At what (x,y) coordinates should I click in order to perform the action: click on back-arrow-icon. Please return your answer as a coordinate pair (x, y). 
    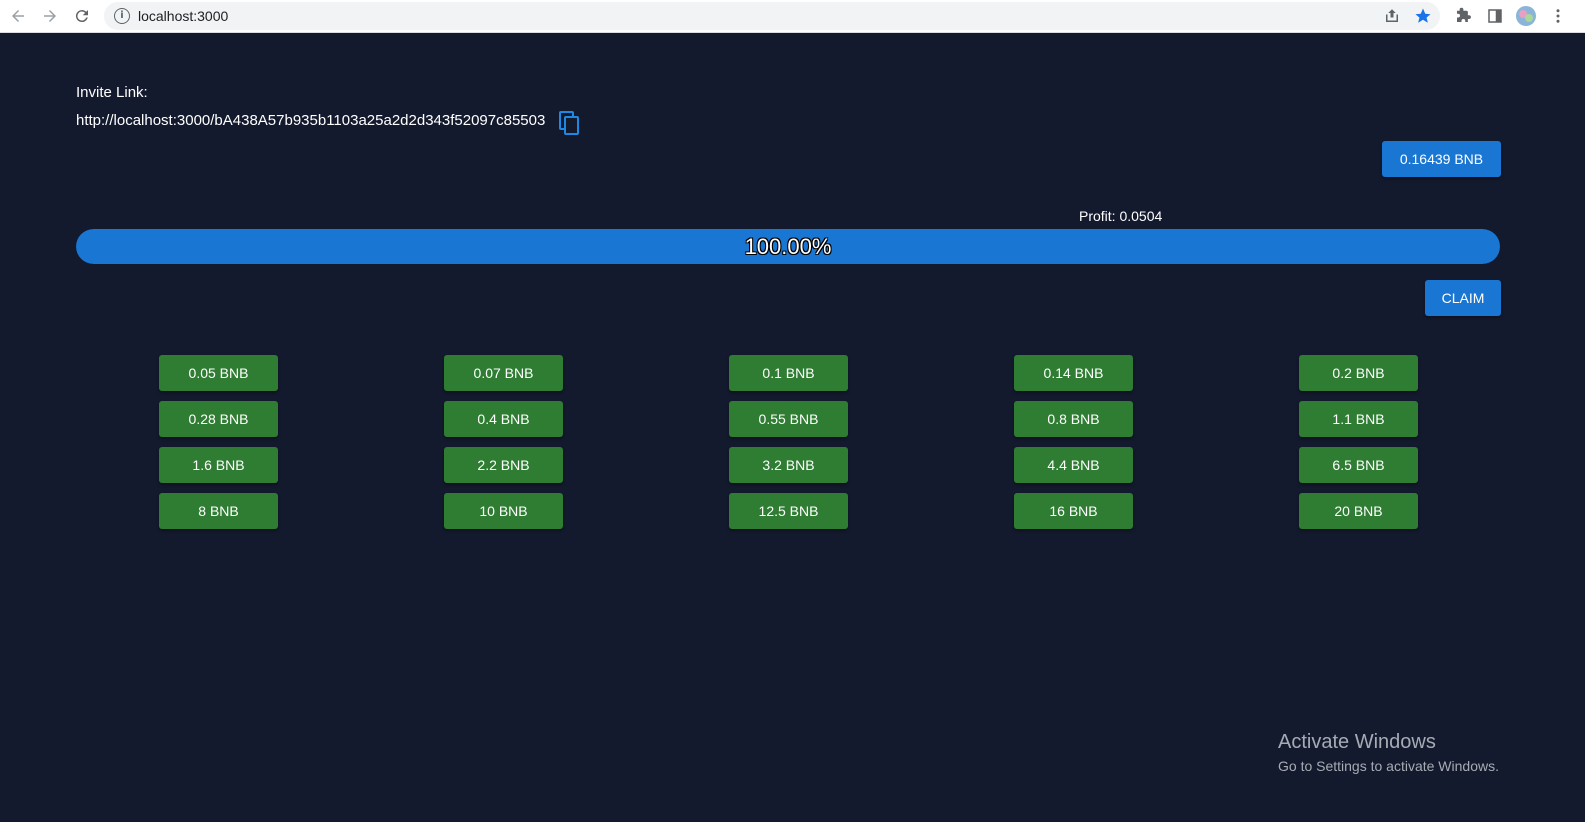
    Looking at the image, I should click on (18, 16).